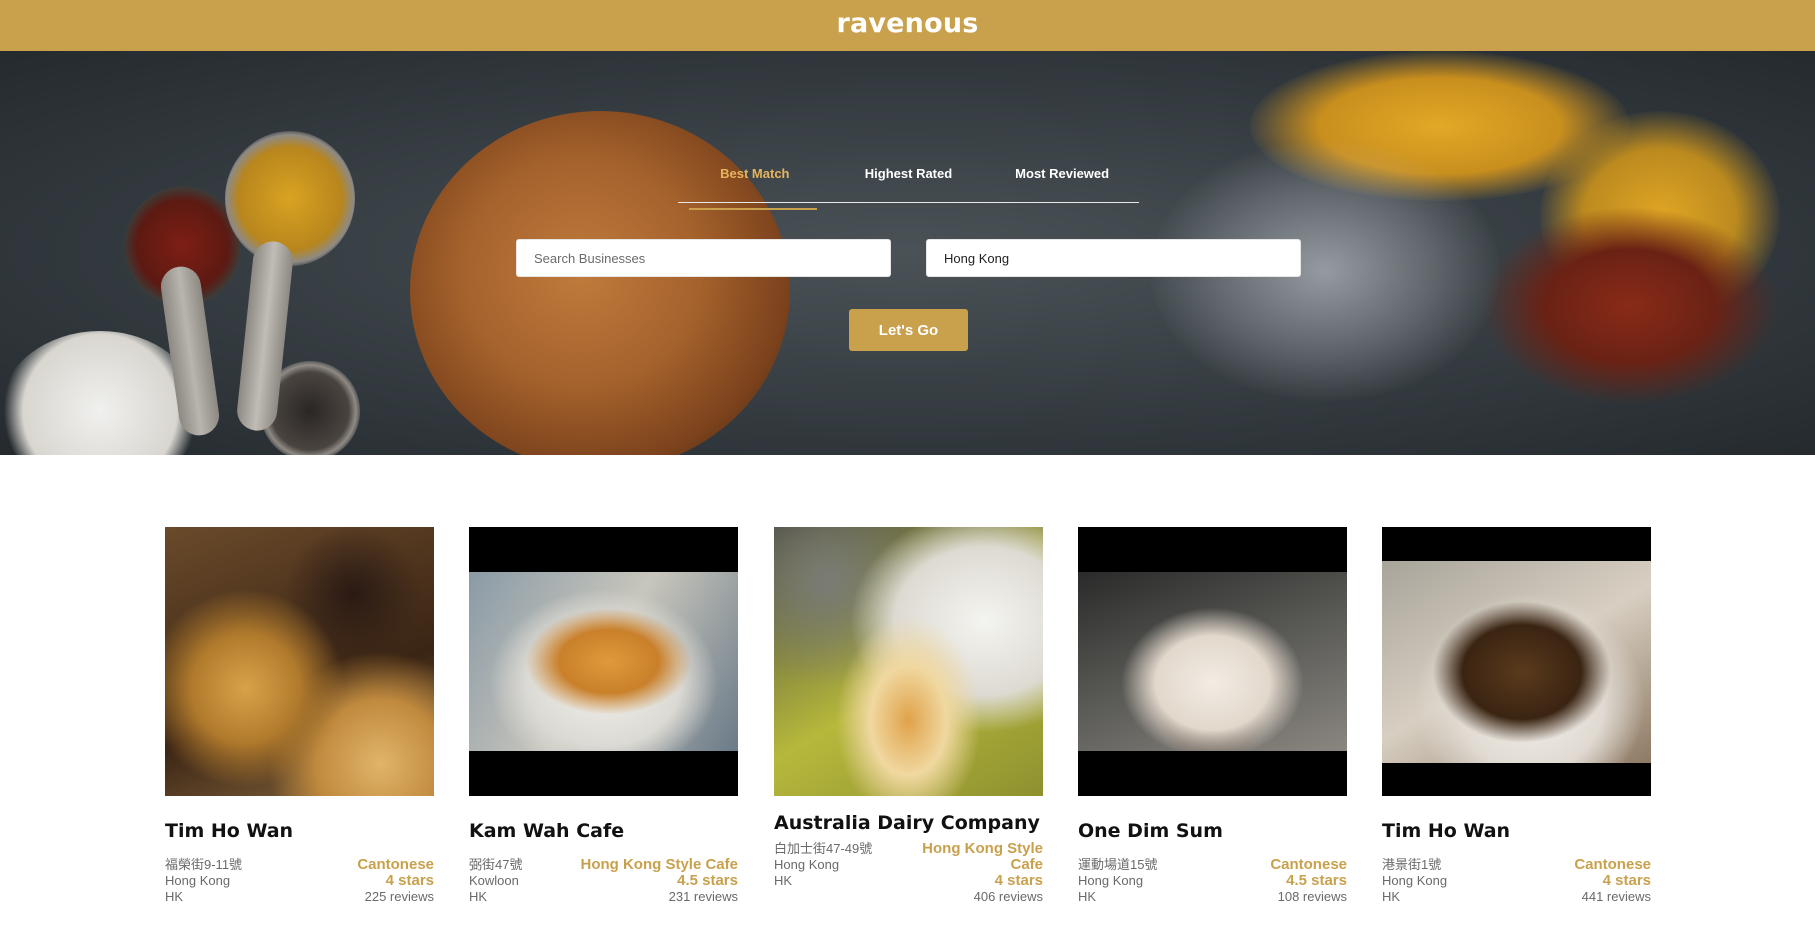 The height and width of the screenshot is (930, 1815). I want to click on app-header: ravenous, so click(907, 25).